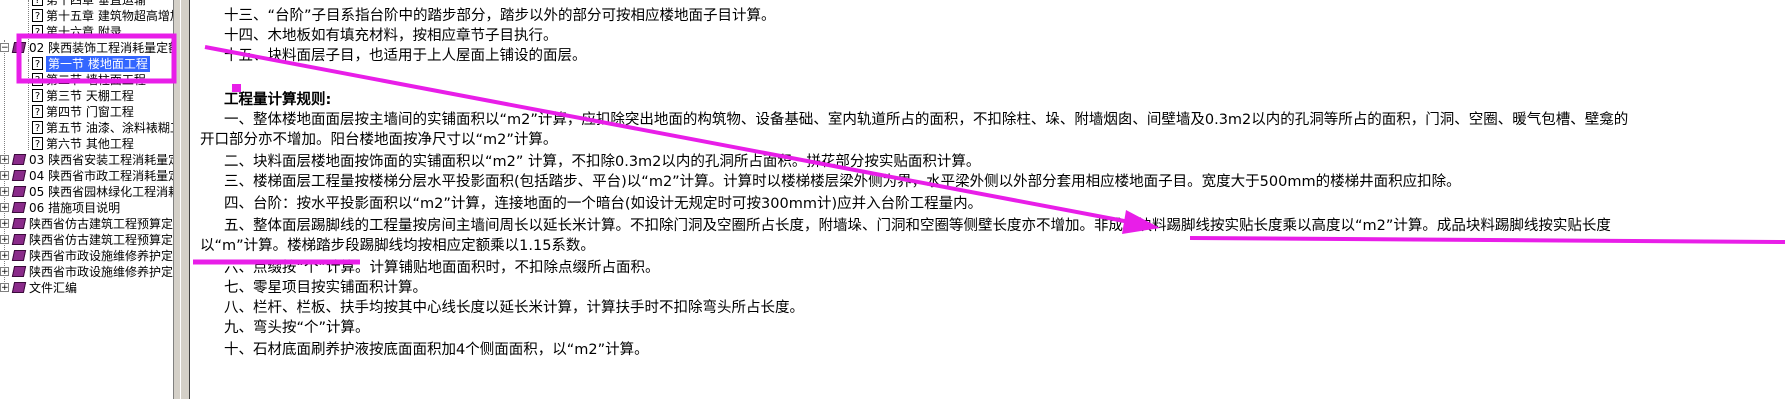  I want to click on tree-node-floor-works: ? 第一节 楼地面工程, so click(91, 64).